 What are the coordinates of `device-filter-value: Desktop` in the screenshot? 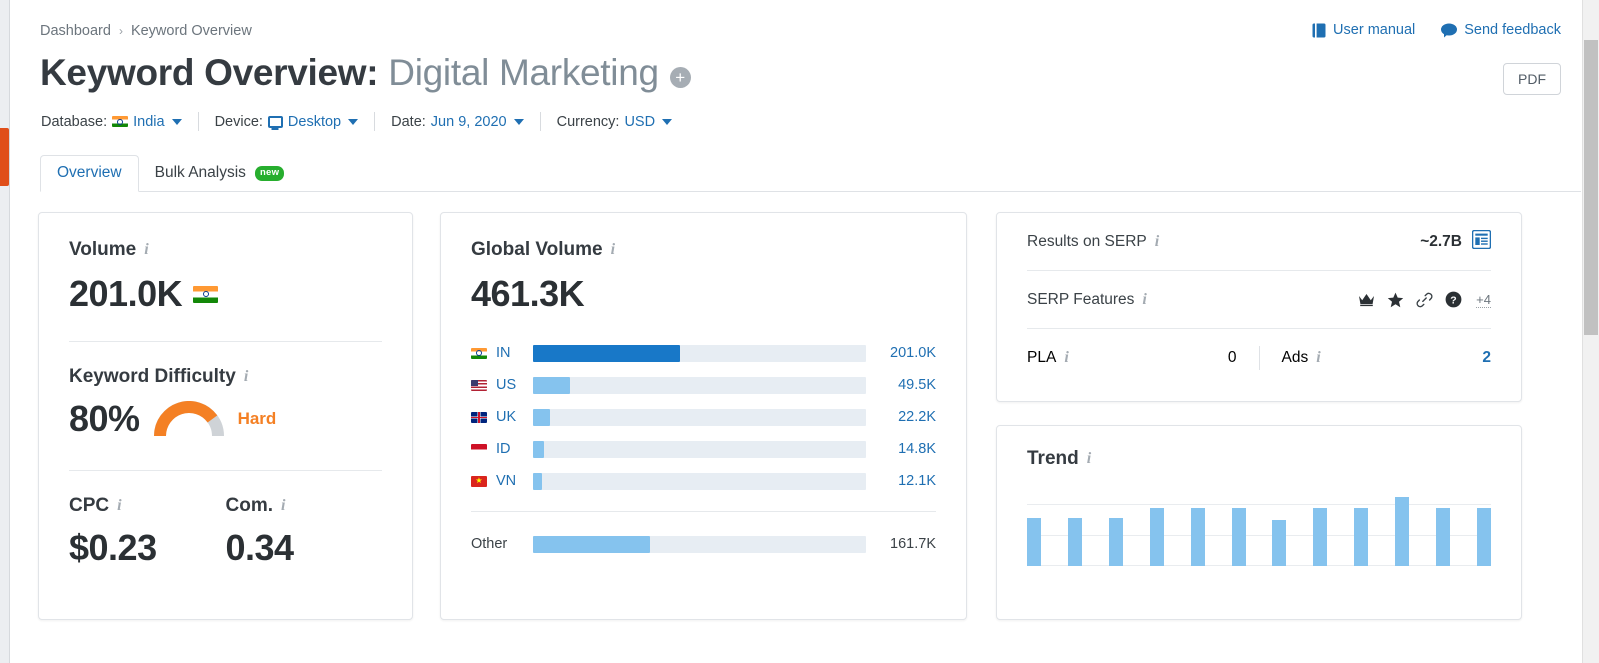 It's located at (314, 121).